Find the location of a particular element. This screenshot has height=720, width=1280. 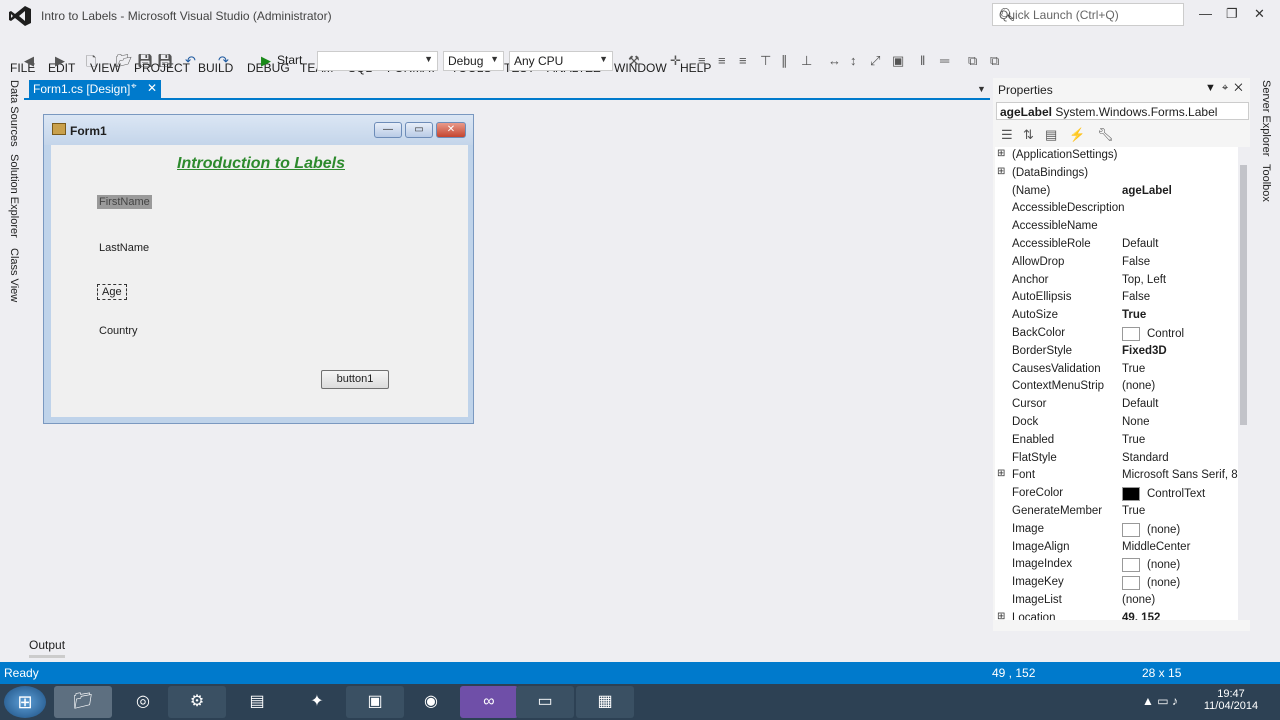

property-row: Image (none) is located at coordinates (1116, 530).